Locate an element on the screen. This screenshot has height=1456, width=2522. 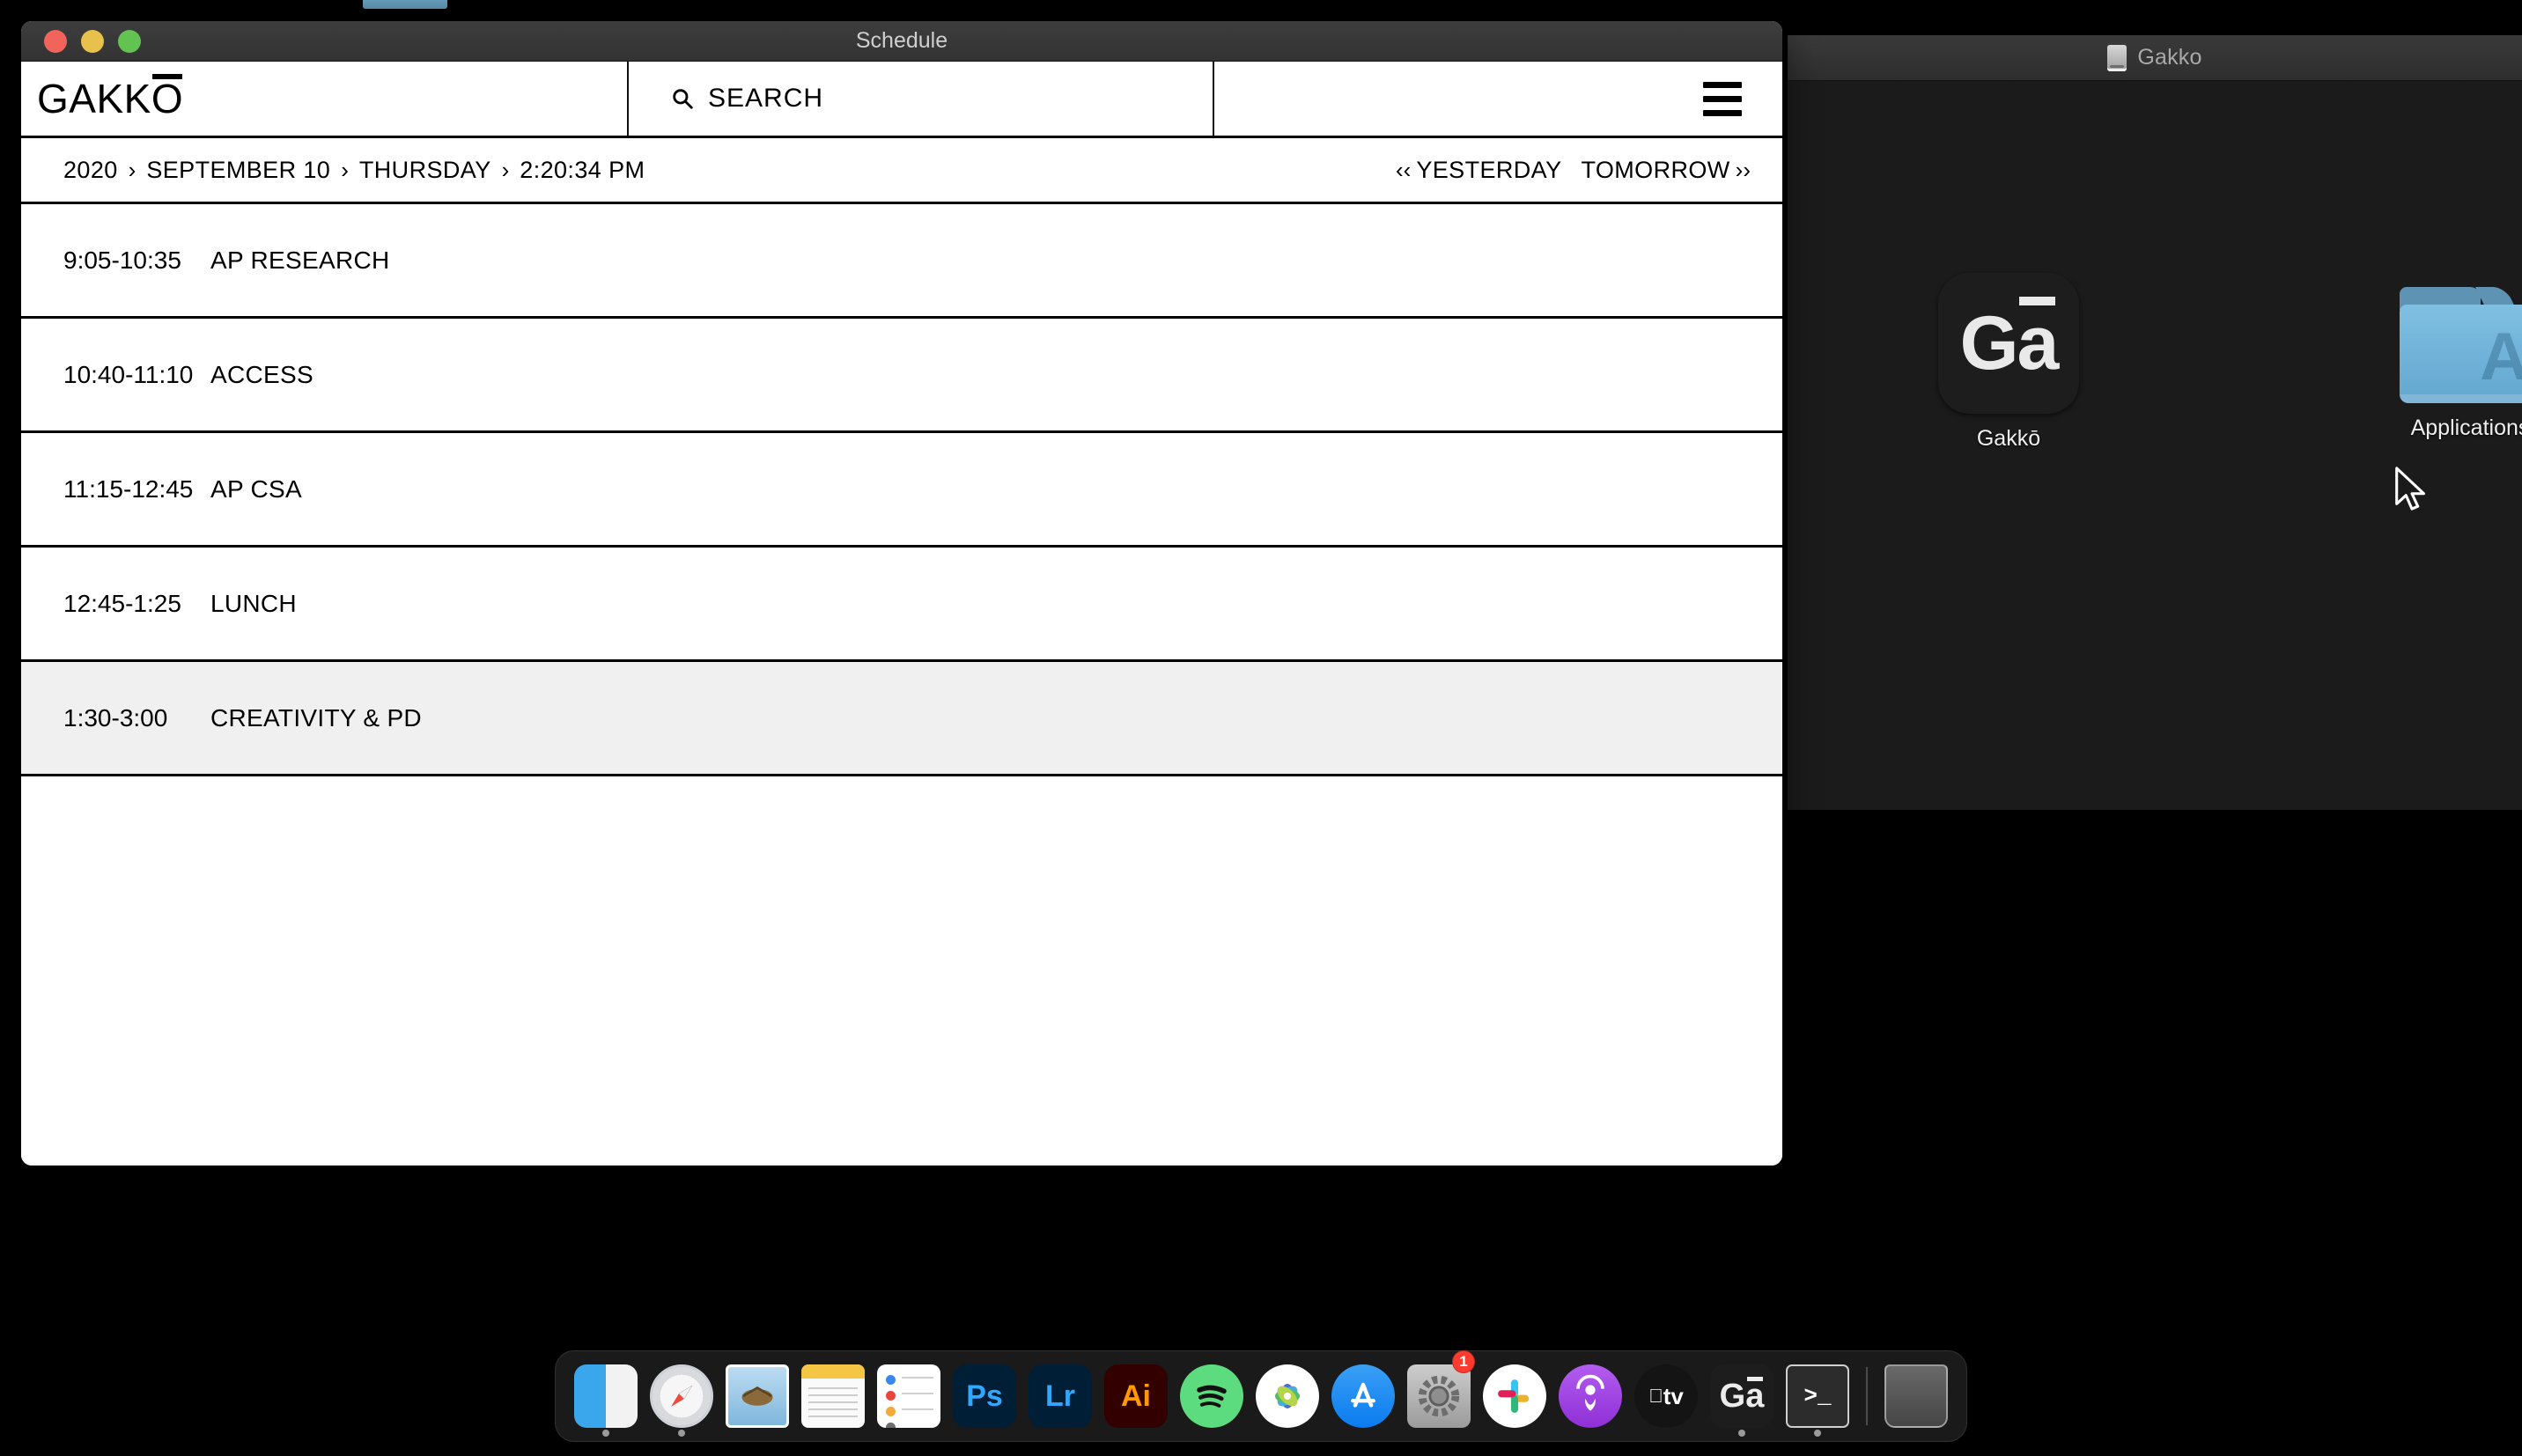
gakko-icon: Ga is located at coordinates (1742, 1396).